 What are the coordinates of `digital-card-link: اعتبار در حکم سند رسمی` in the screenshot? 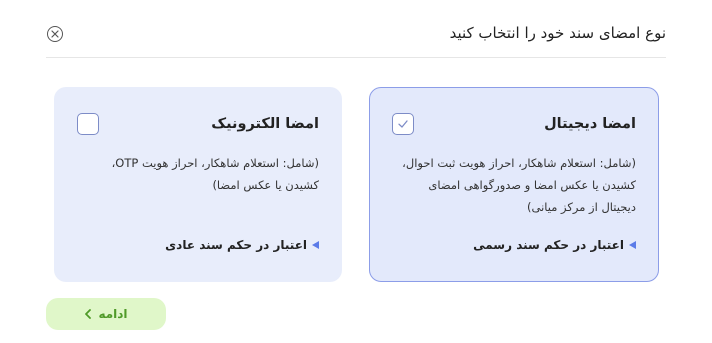 It's located at (554, 245).